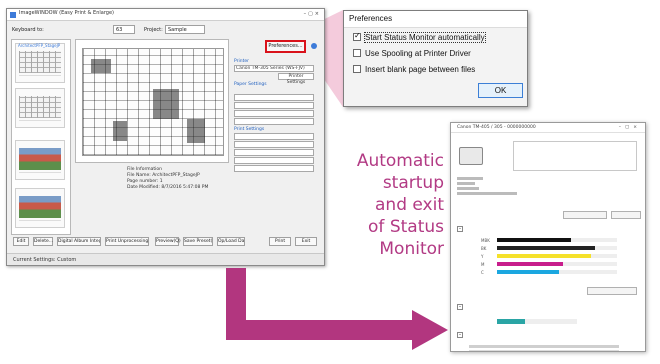  Describe the element at coordinates (337, 309) in the screenshot. I see `flow-arrow` at that location.